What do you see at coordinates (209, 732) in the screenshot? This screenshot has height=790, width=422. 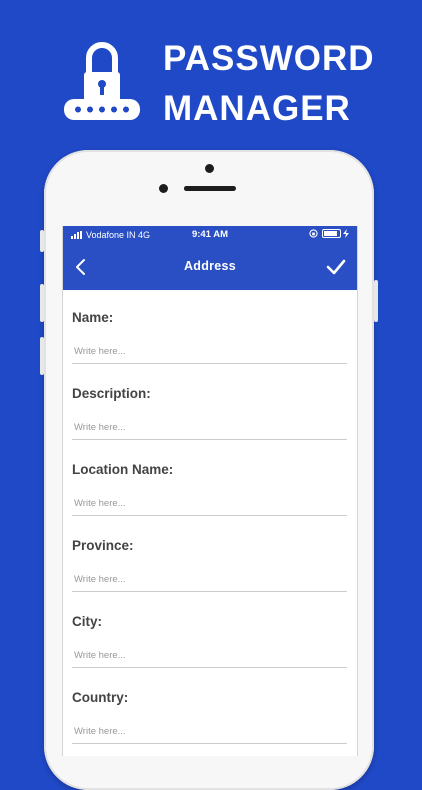 I see `country-input` at bounding box center [209, 732].